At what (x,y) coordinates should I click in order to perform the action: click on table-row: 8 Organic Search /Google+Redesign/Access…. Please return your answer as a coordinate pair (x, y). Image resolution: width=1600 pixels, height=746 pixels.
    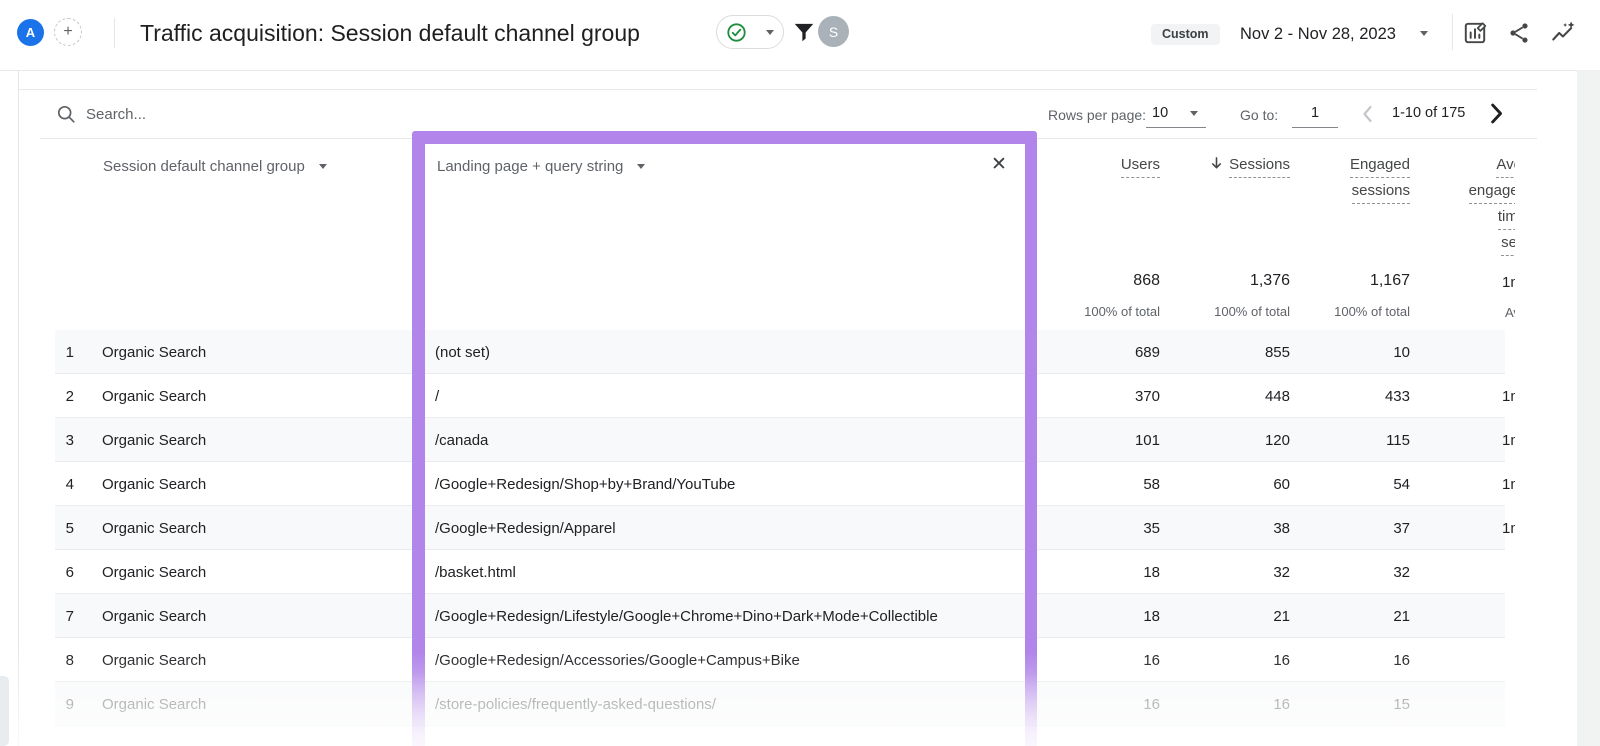
    Looking at the image, I should click on (757, 660).